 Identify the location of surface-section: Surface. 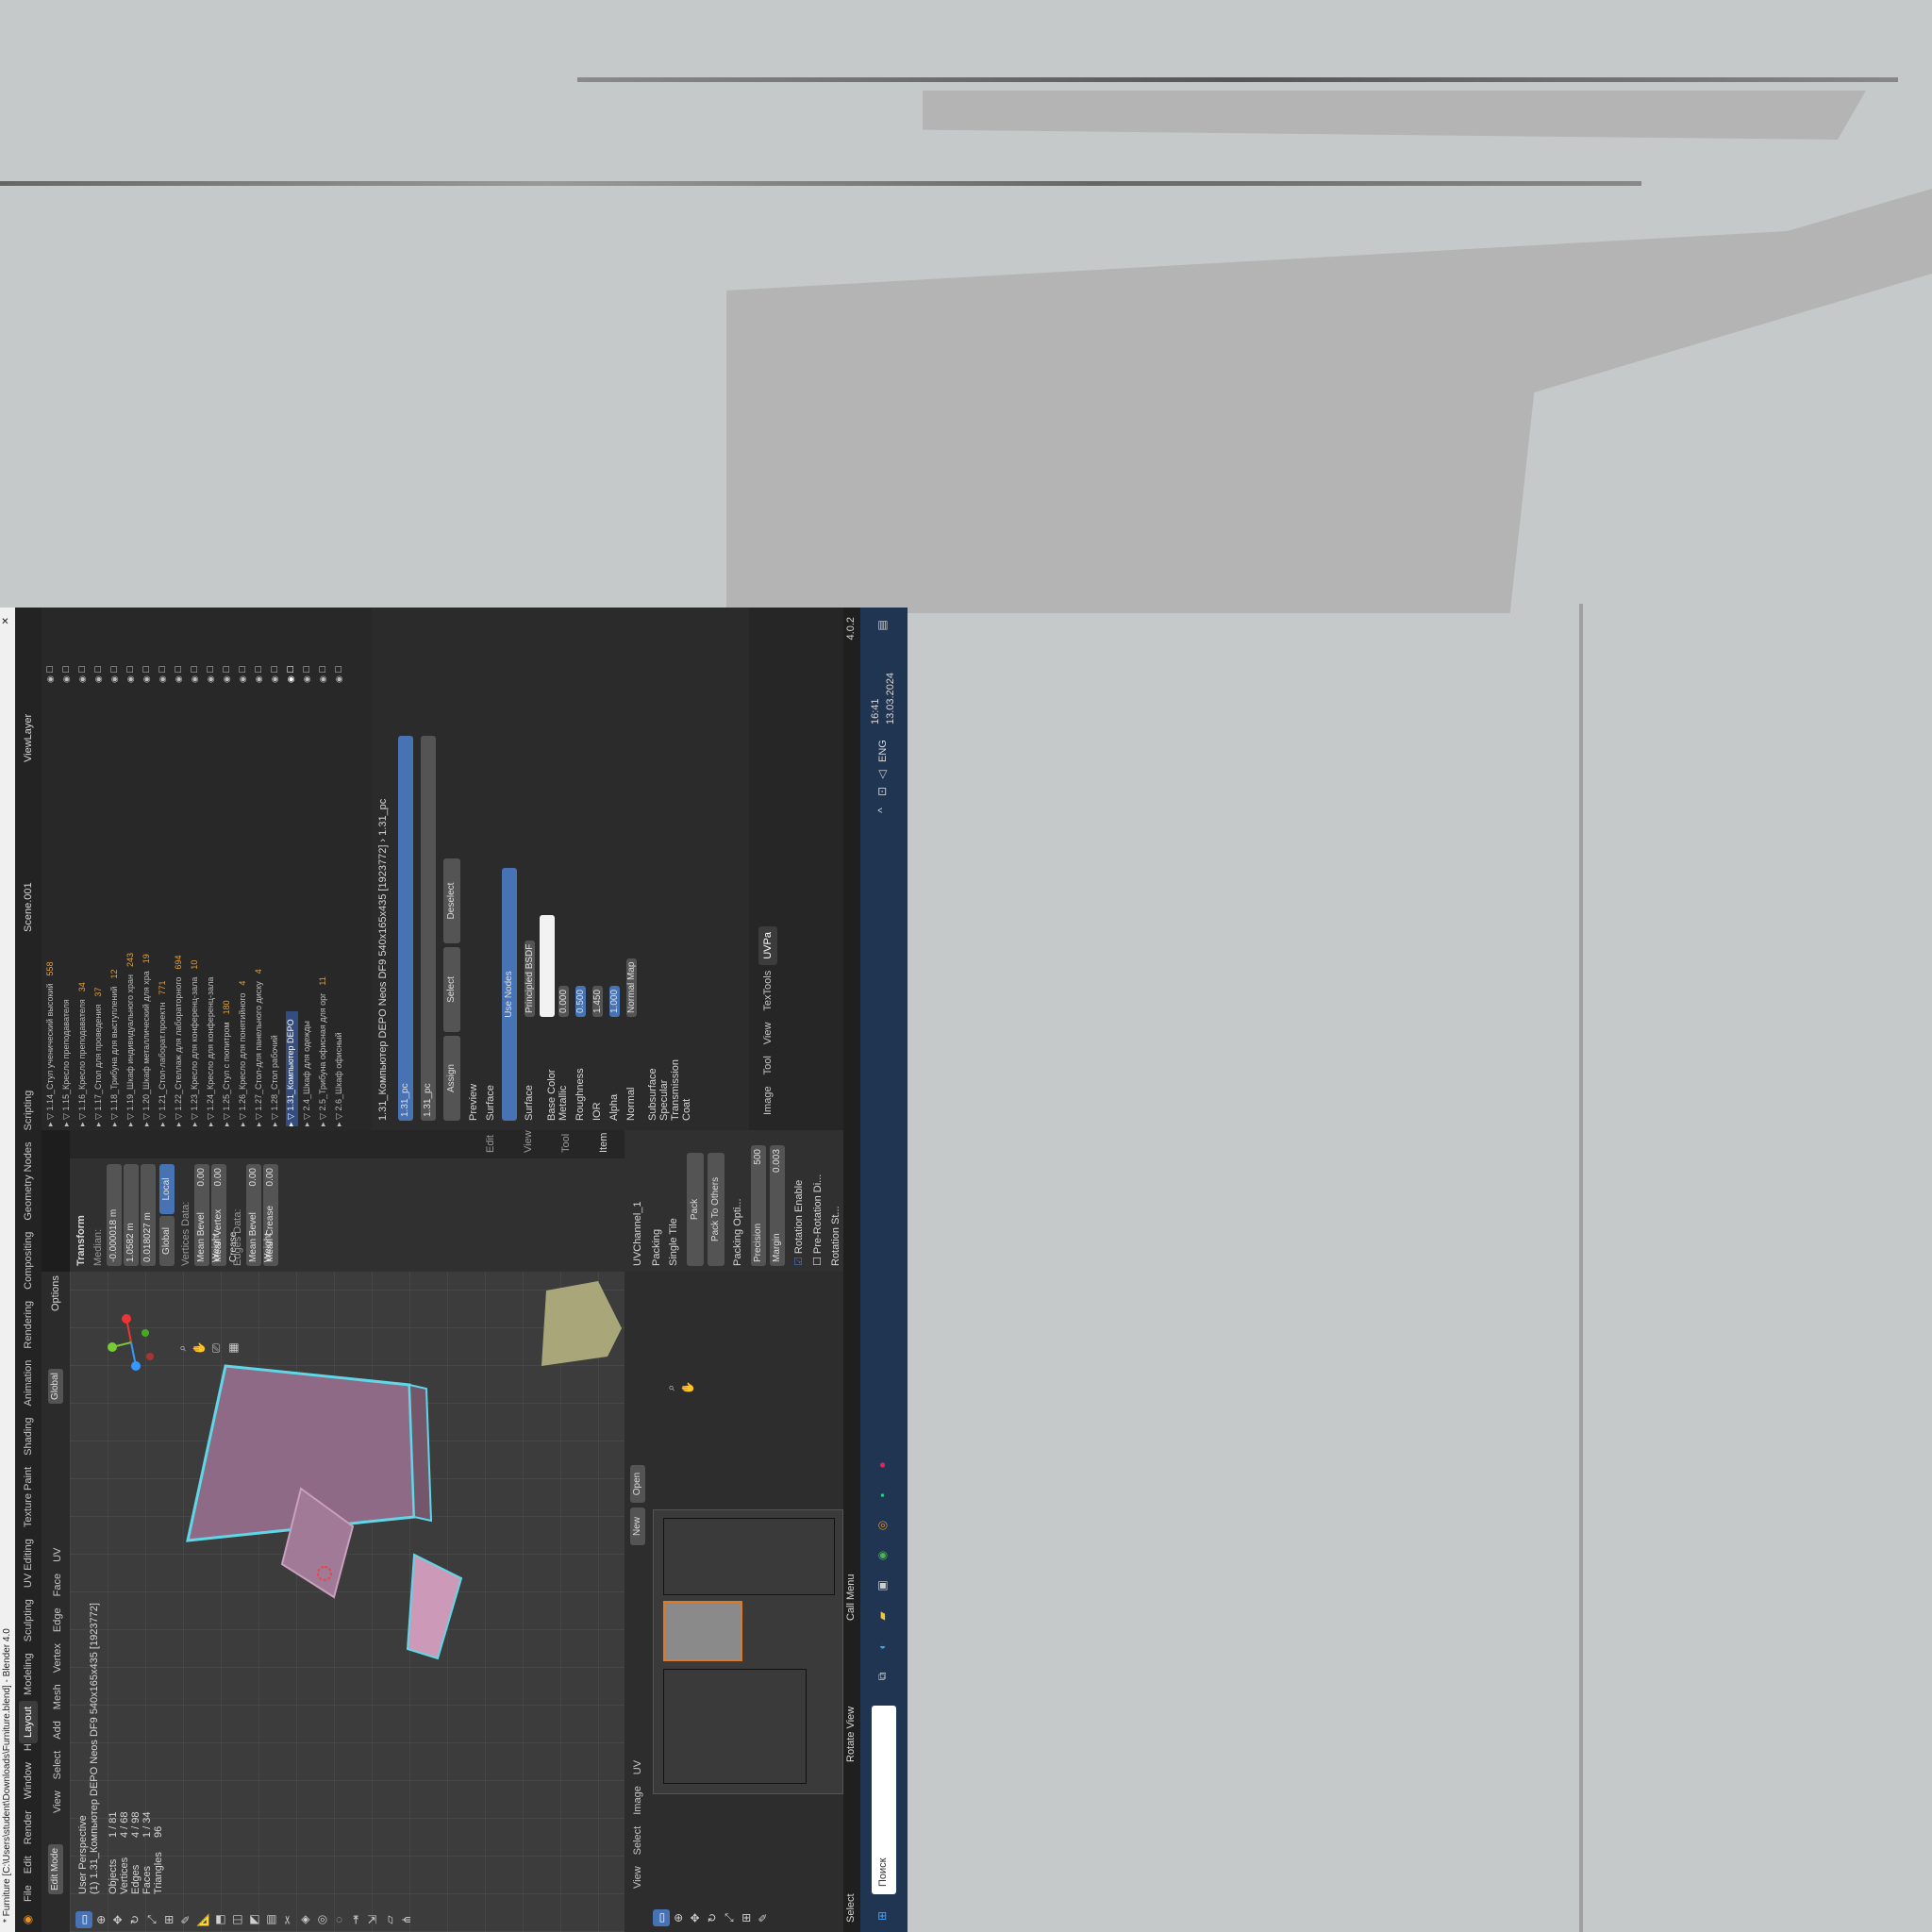
(490, 1103).